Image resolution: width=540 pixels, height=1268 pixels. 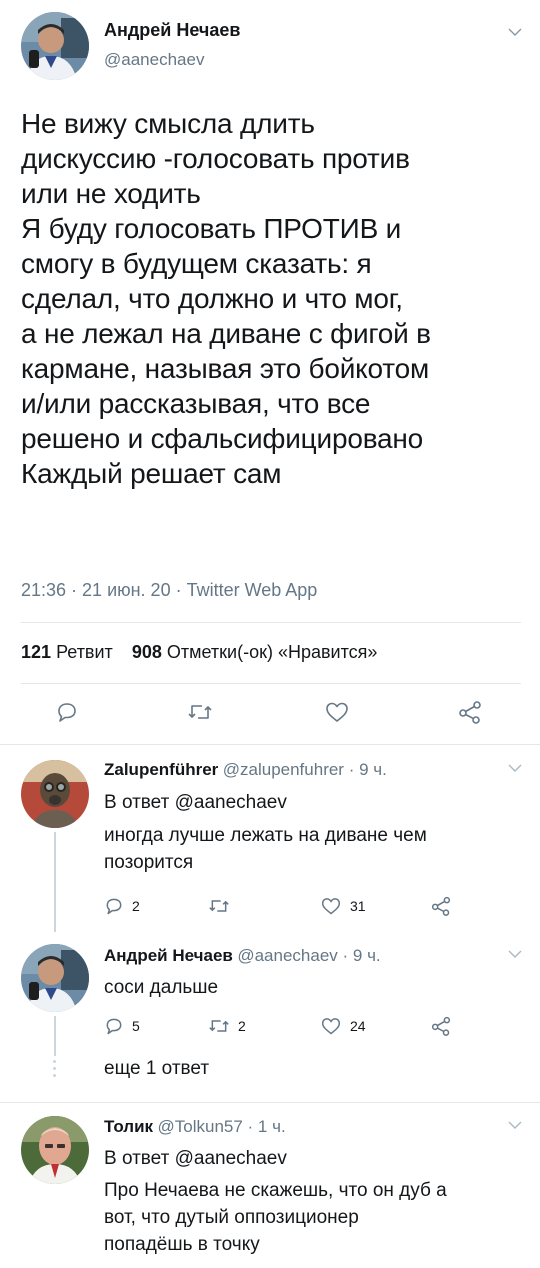 I want to click on reply-header: Zalupenführer @zalupenfuhrer · 9 ч., so click(x=245, y=770).